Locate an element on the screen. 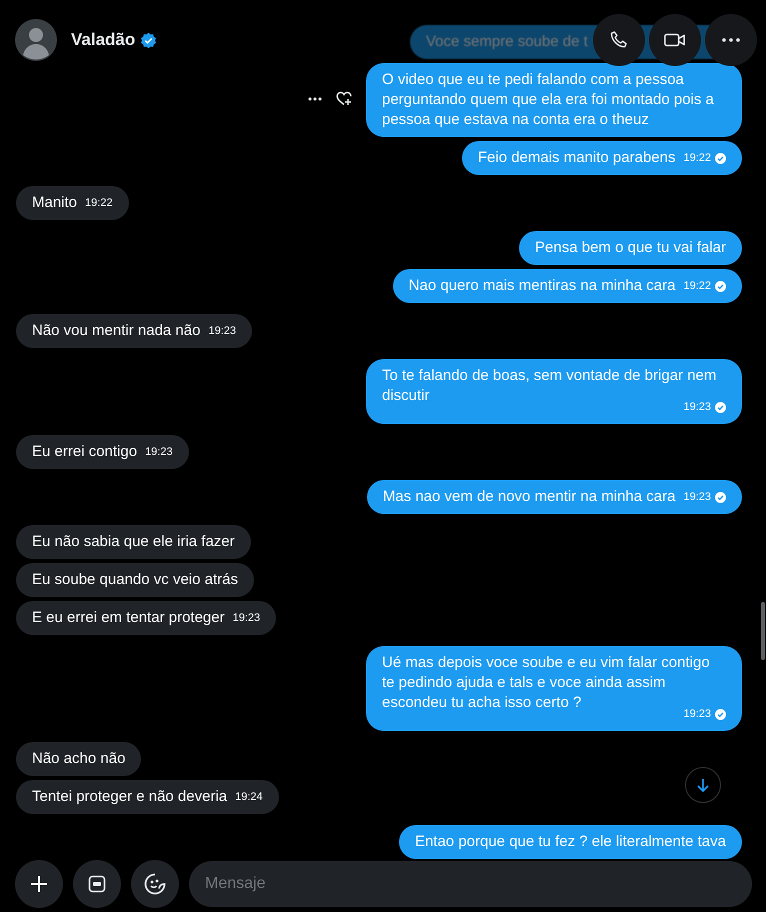 The width and height of the screenshot is (766, 912). message-text: Eu errei contigo is located at coordinates (85, 452).